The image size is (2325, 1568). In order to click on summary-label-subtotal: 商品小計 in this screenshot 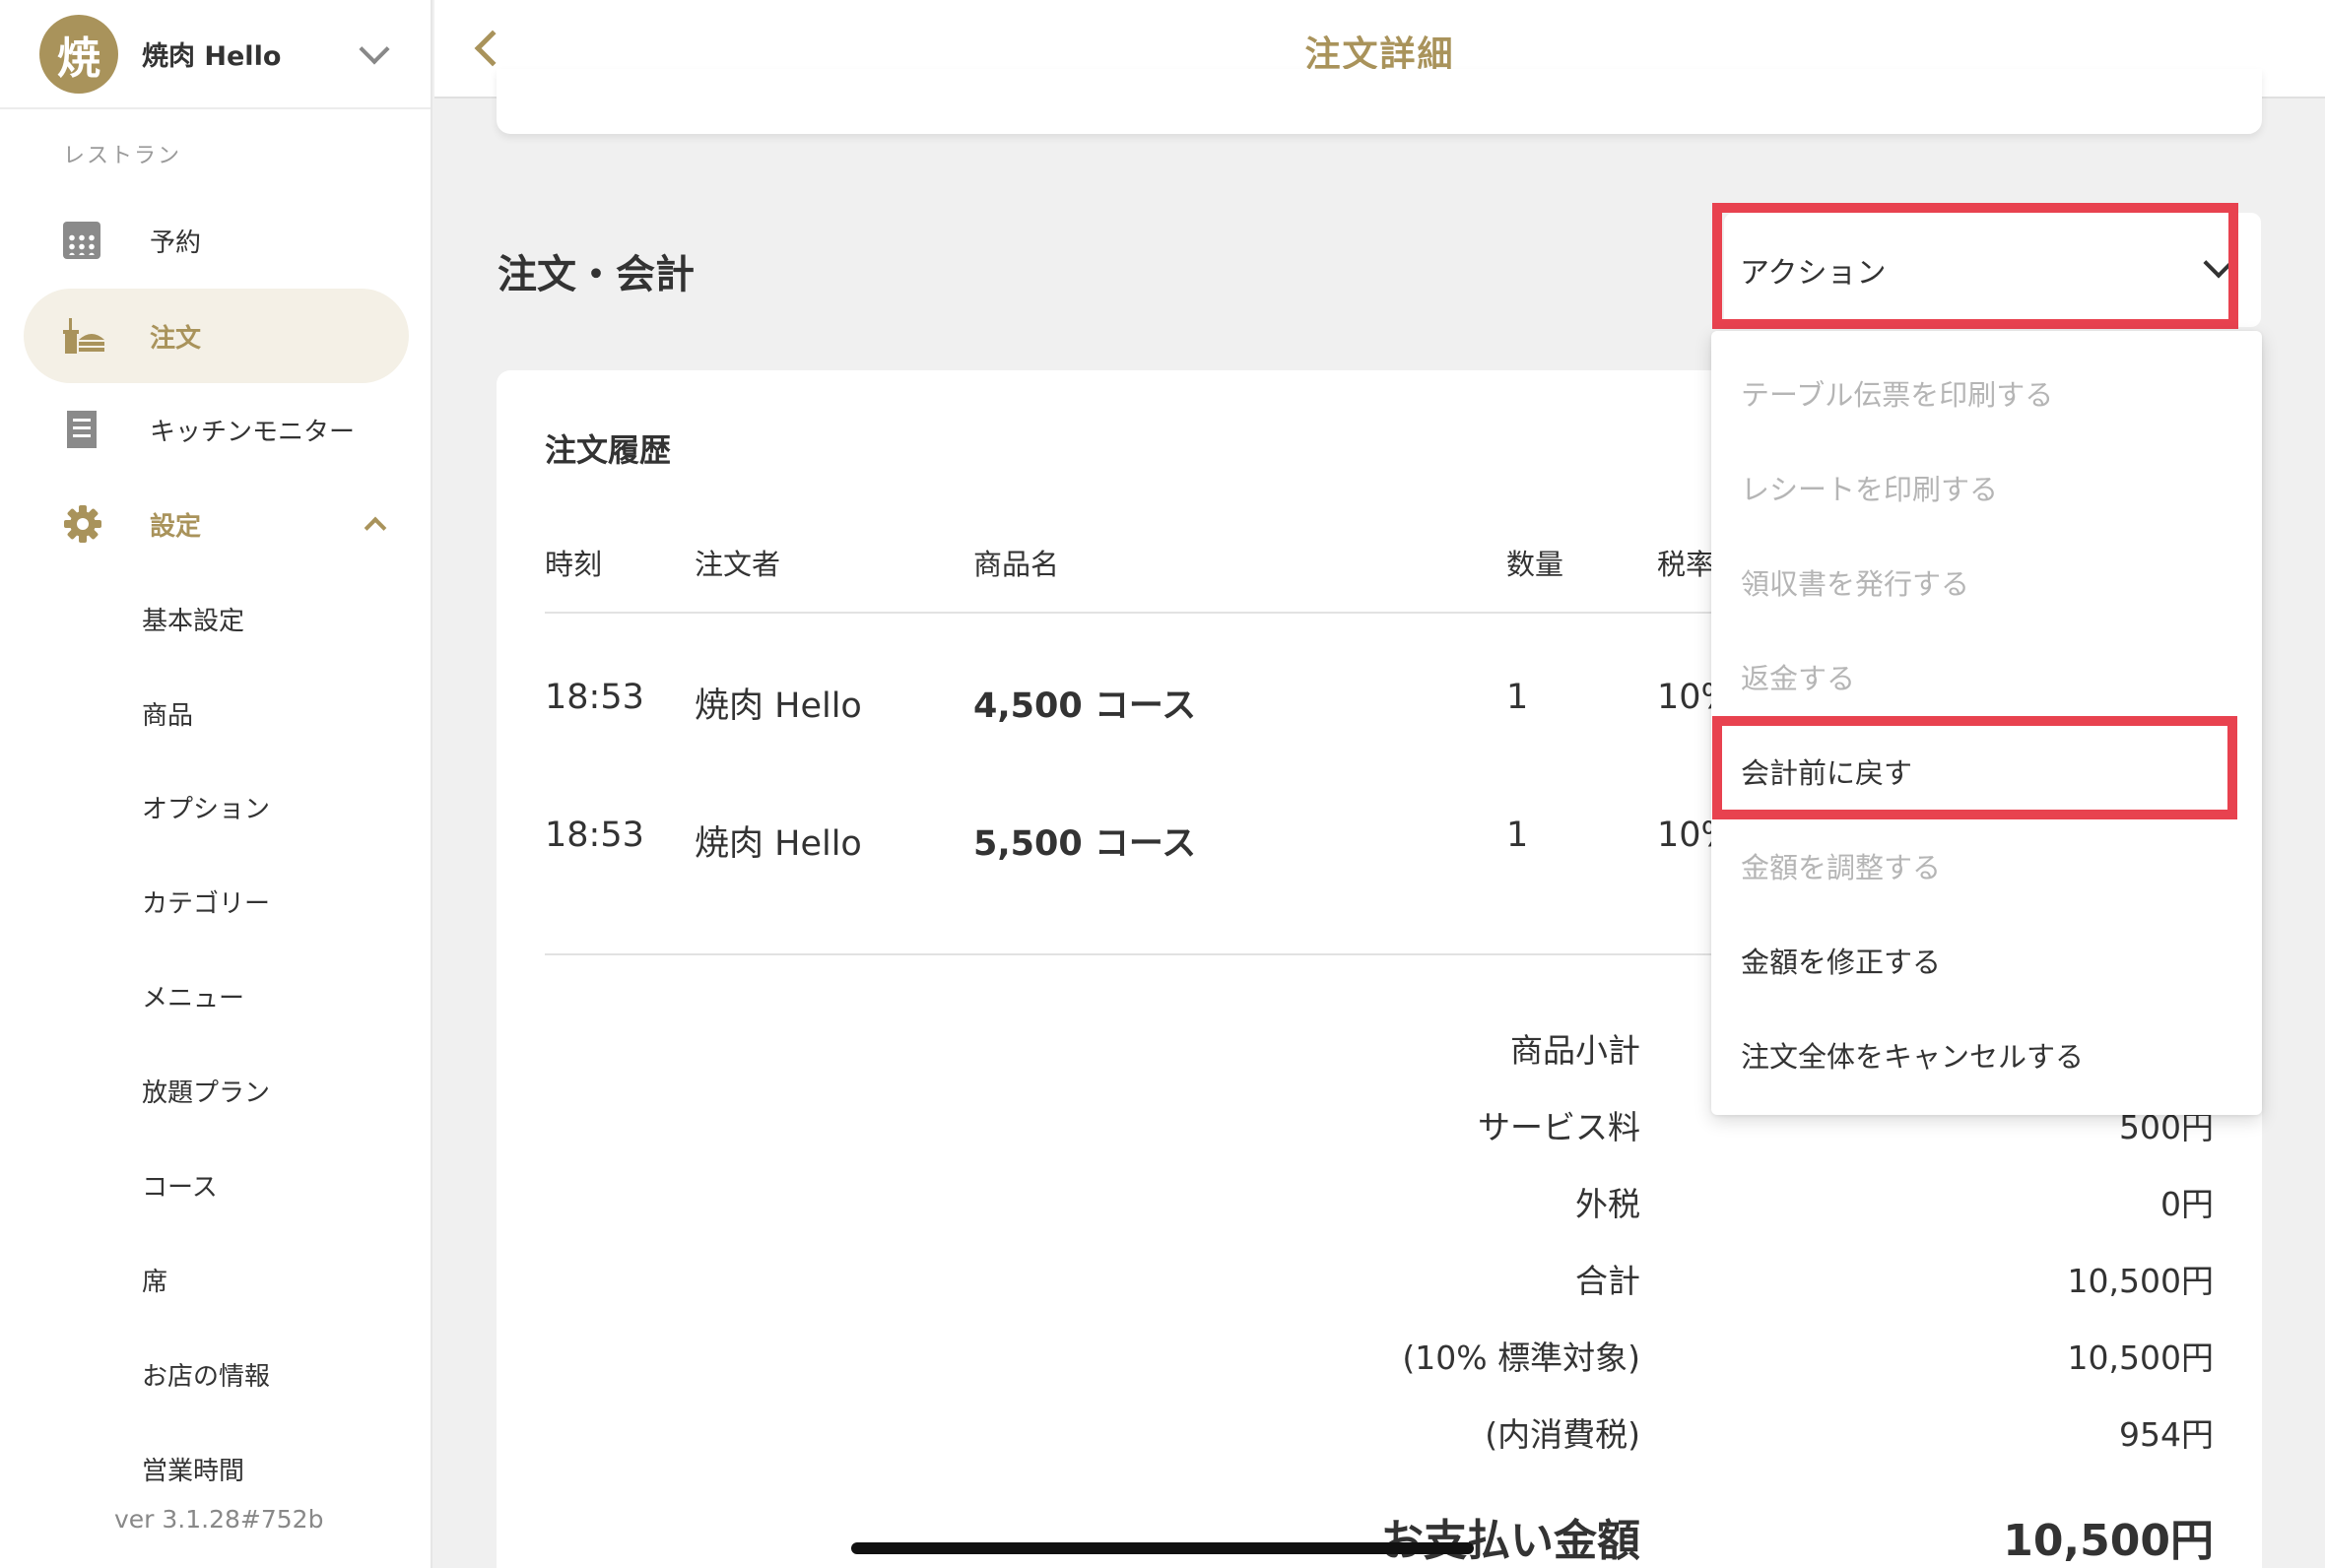, I will do `click(1575, 1051)`.